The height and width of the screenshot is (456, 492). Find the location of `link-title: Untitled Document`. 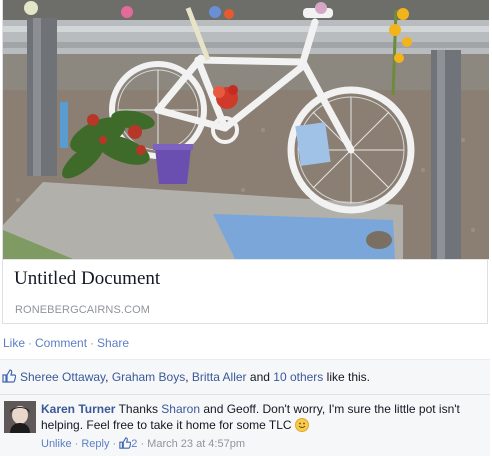

link-title: Untitled Document is located at coordinates (87, 279).